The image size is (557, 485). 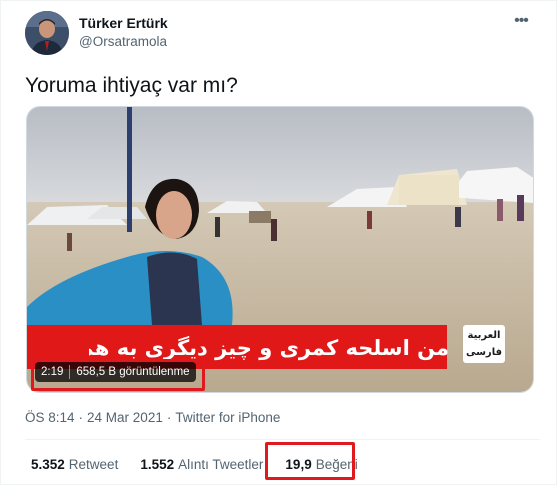 I want to click on avatar, so click(x=47, y=33).